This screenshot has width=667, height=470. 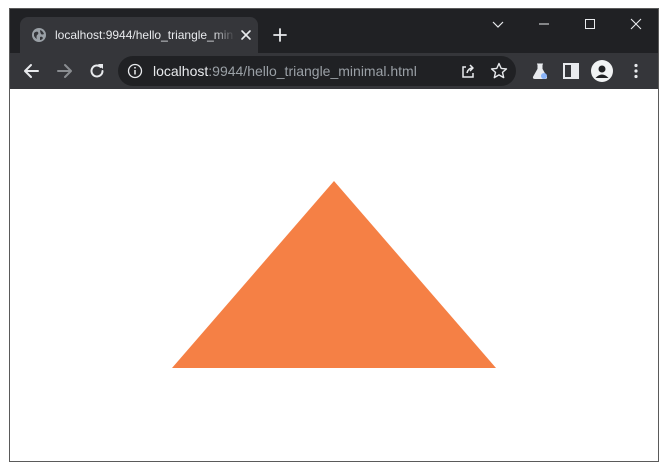 I want to click on maximize-icon, so click(x=590, y=24).